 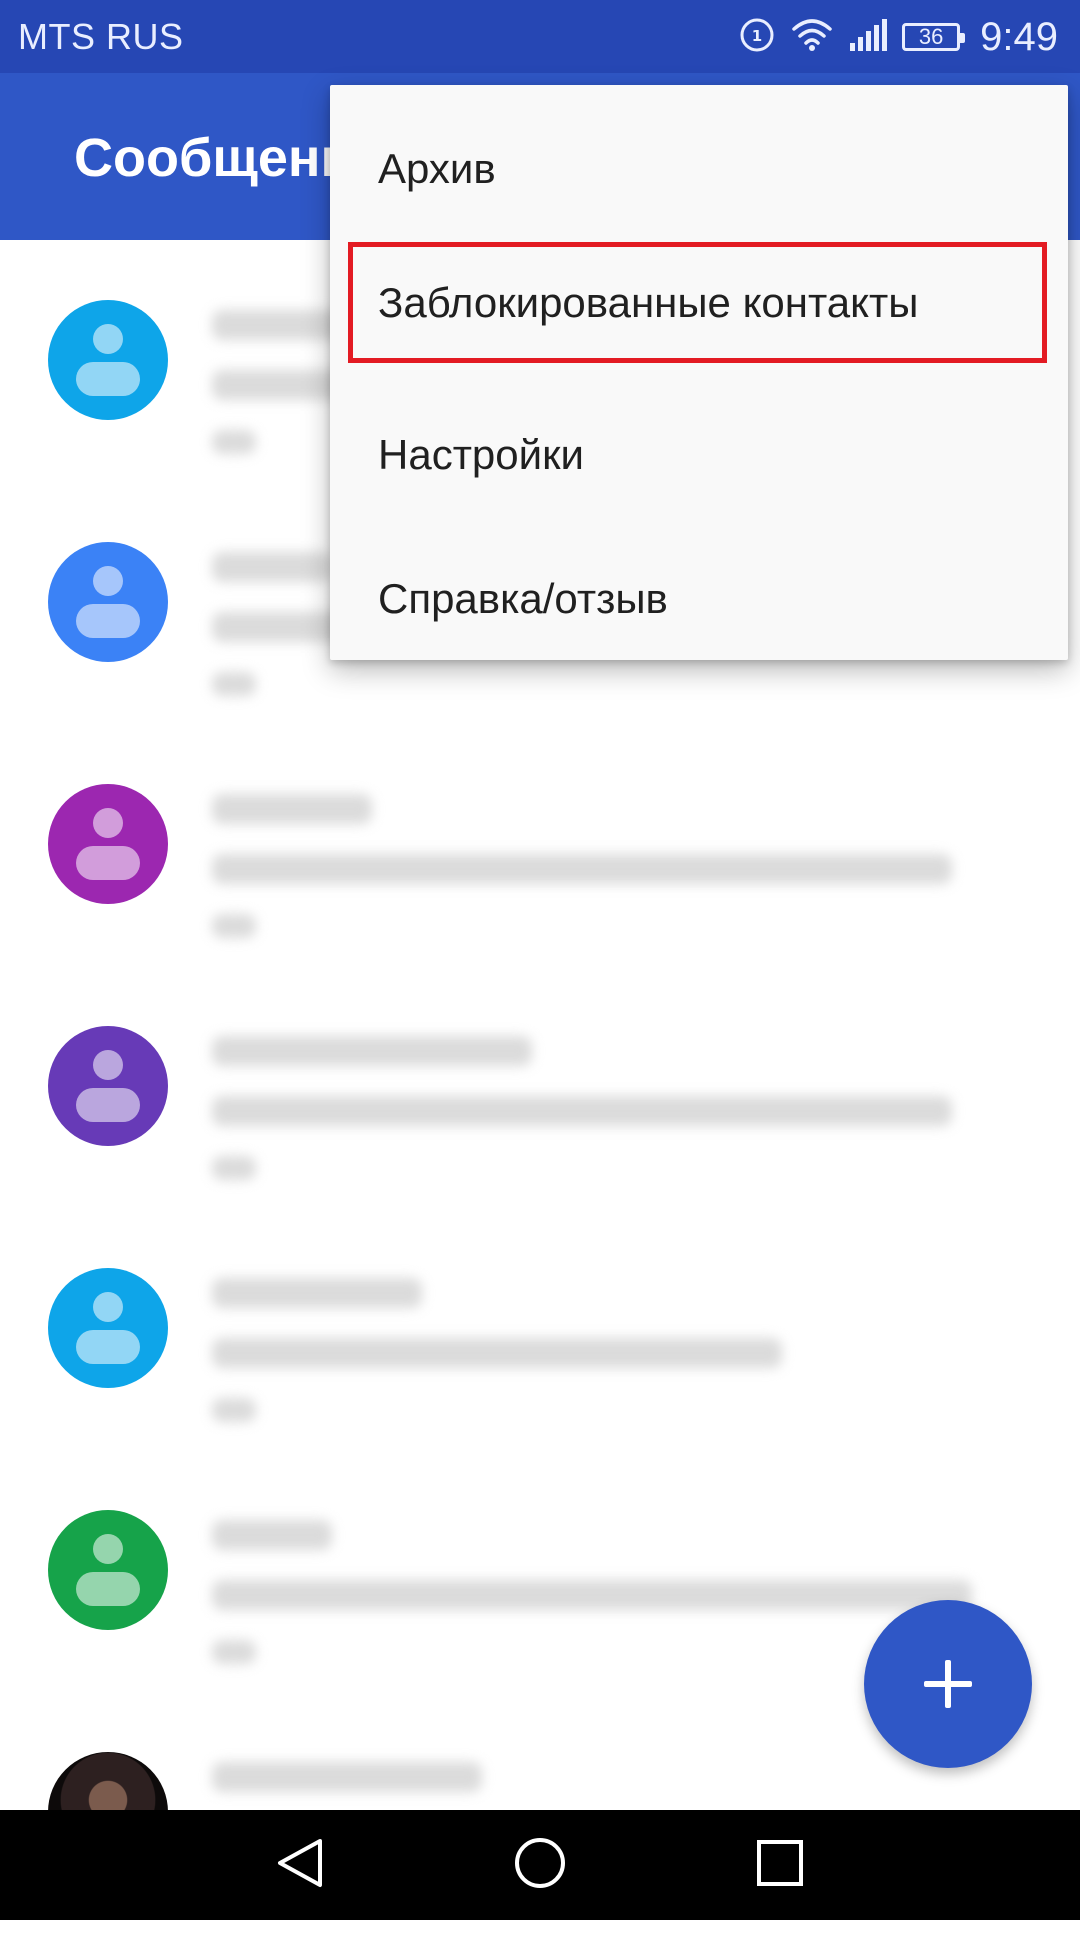 What do you see at coordinates (697, 302) in the screenshot?
I see `highlight-annotation` at bounding box center [697, 302].